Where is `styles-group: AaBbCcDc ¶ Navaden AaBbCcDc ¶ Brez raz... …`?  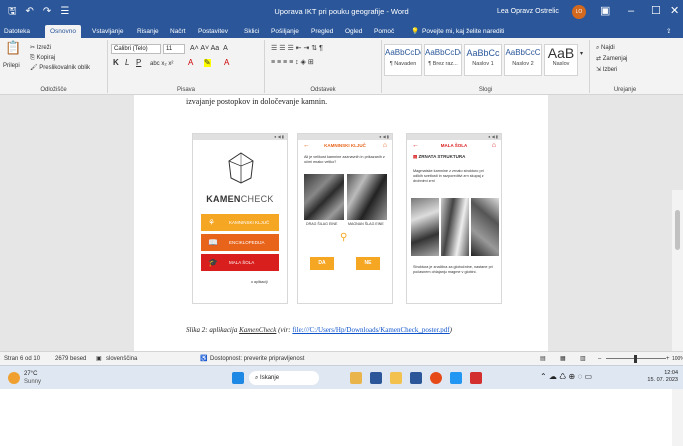 styles-group: AaBbCcDc ¶ Navaden AaBbCcDc ¶ Brez raz... … is located at coordinates (486, 66).